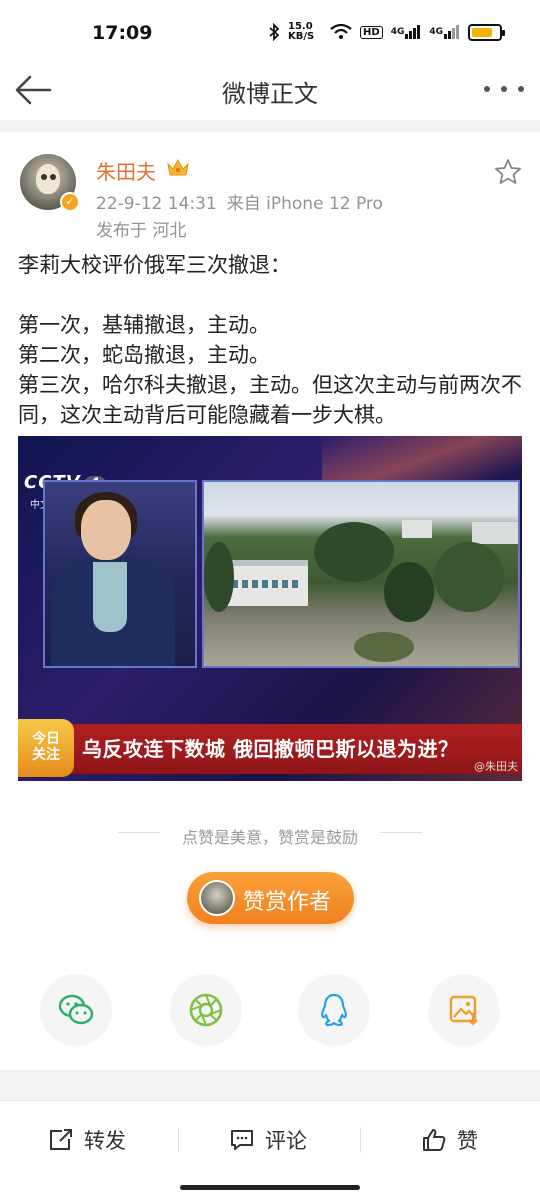 The height and width of the screenshot is (1200, 540). What do you see at coordinates (274, 32) in the screenshot?
I see `bluetooth-icon` at bounding box center [274, 32].